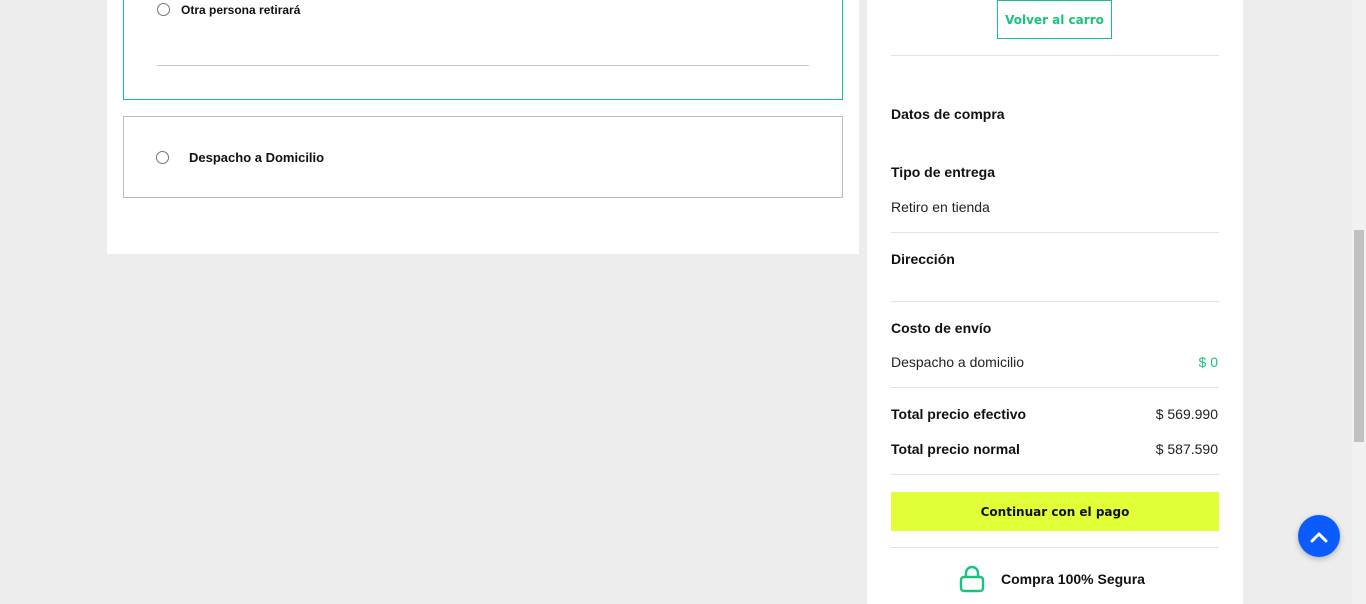 This screenshot has width=1366, height=604. Describe the element at coordinates (943, 172) in the screenshot. I see `delivery-type-title: Tipo de entrega` at that location.